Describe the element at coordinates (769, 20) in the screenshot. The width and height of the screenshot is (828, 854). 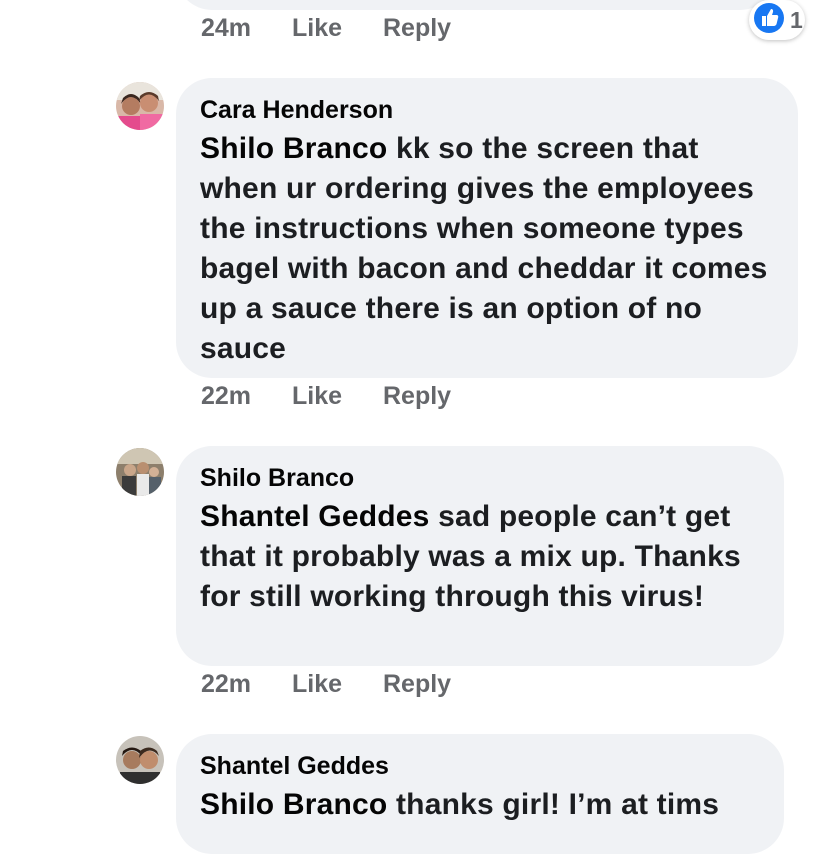
I see `thumbs-up-icon` at that location.